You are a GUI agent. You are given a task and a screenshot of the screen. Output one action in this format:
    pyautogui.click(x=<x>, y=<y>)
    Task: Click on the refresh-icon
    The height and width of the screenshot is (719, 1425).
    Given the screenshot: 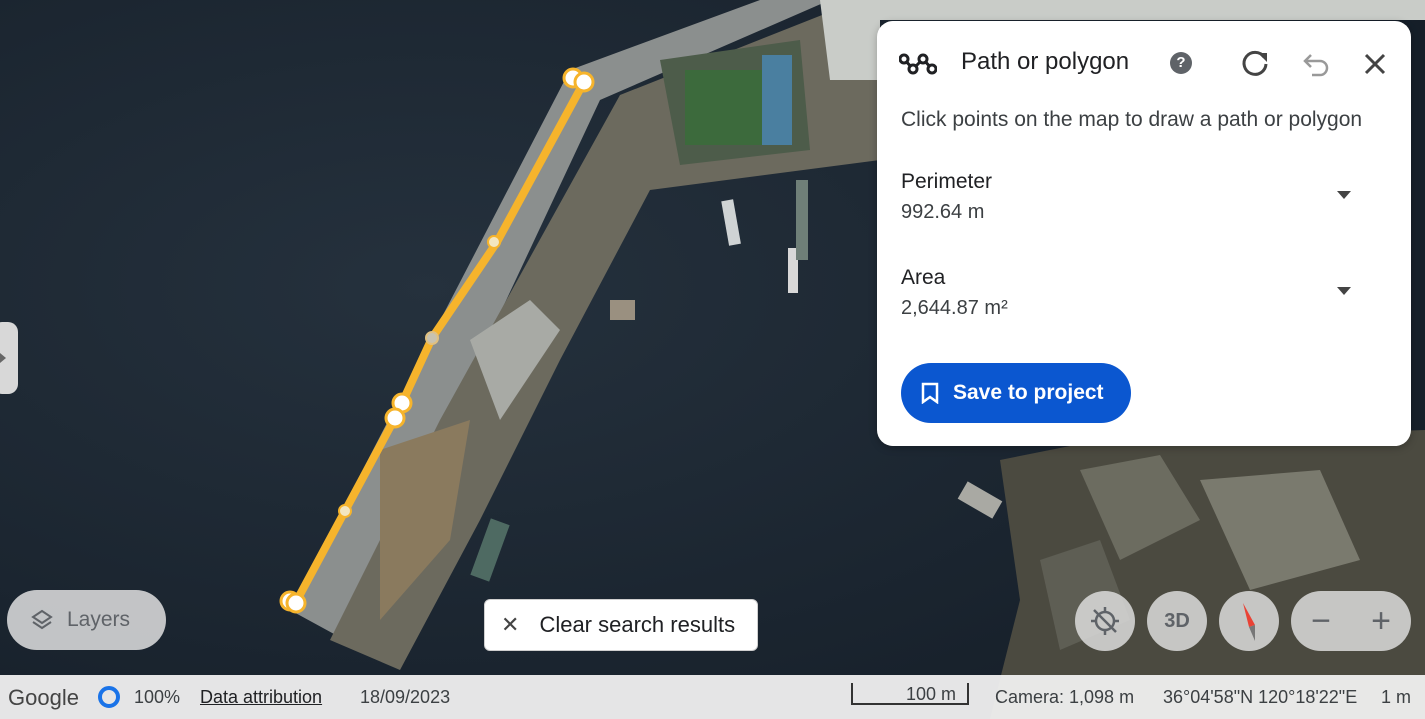 What is the action you would take?
    pyautogui.click(x=1255, y=64)
    